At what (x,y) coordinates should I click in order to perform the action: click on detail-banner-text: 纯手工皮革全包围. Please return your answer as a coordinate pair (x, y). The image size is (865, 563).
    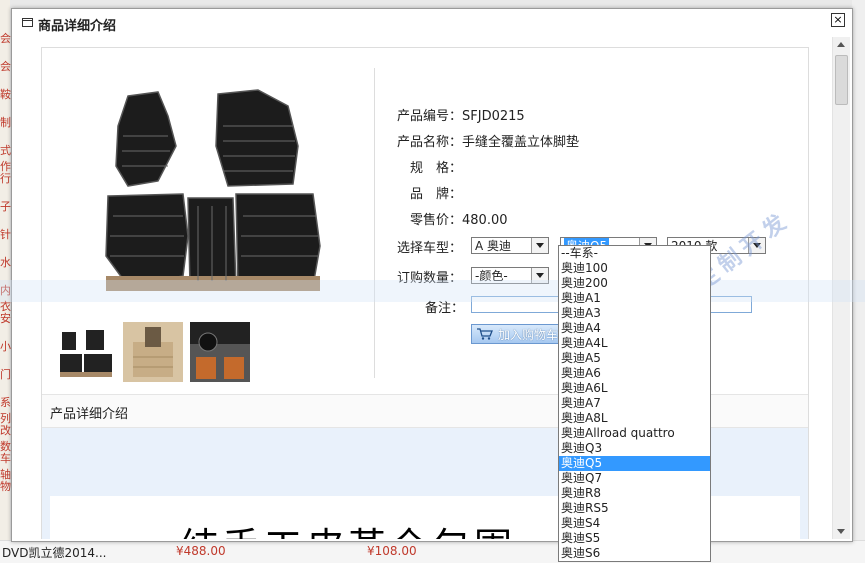
    Looking at the image, I should click on (348, 527).